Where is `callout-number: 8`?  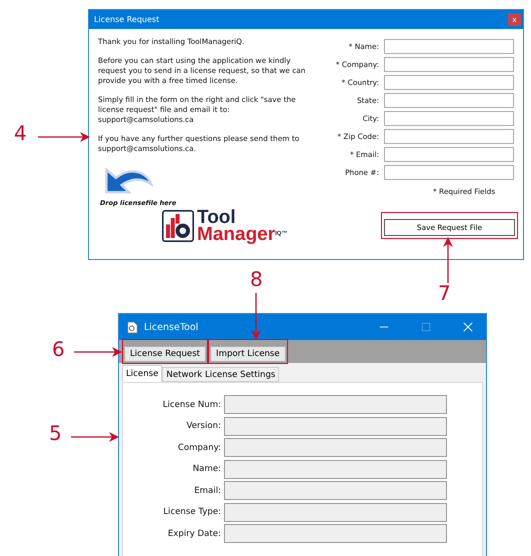 callout-number: 8 is located at coordinates (256, 279).